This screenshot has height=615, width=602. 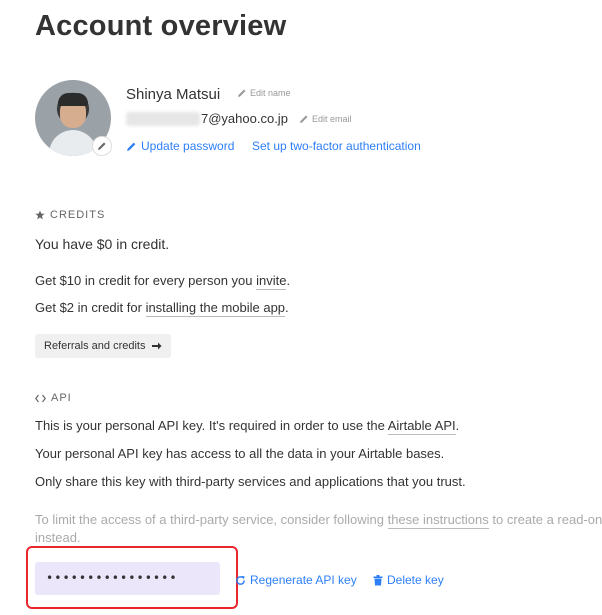 I want to click on mobile-app-link: installing the mobile app, so click(x=215, y=308).